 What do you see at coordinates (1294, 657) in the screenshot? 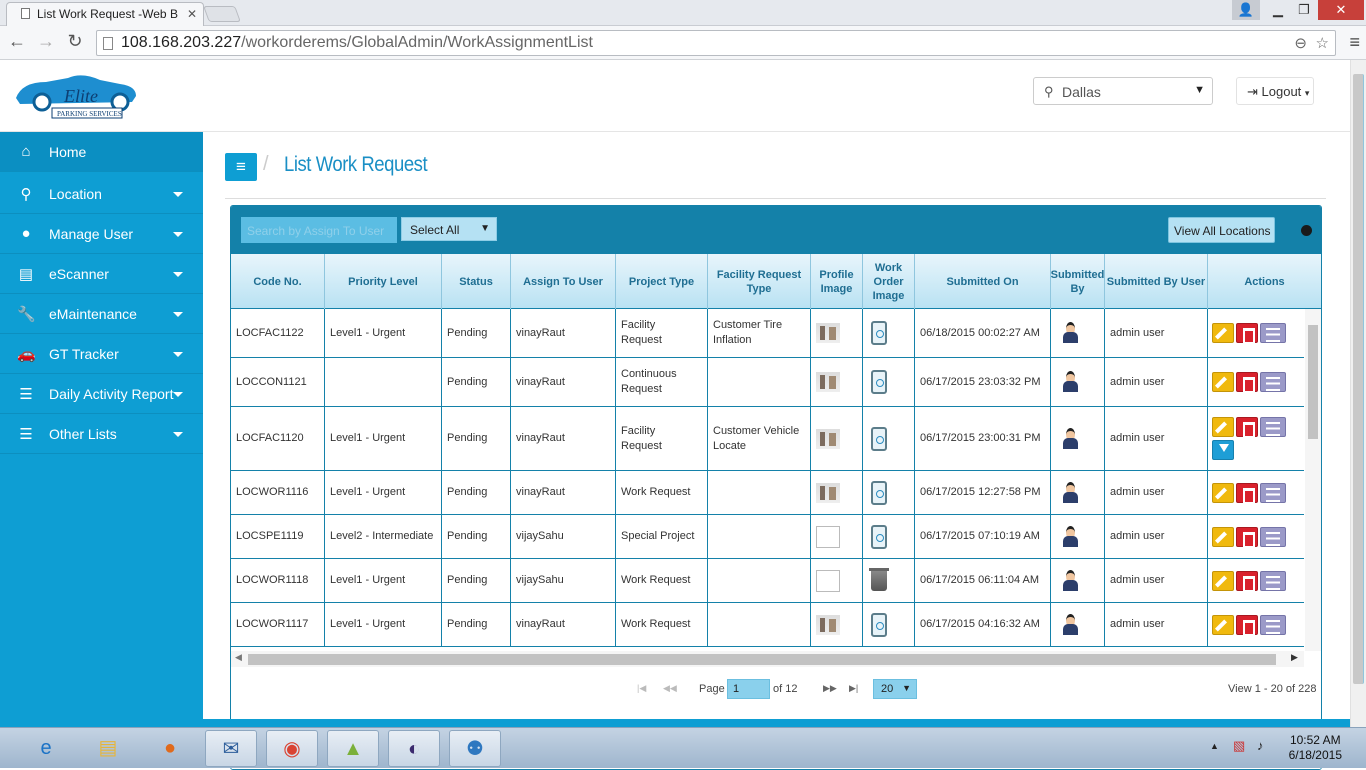
I see `scroll-right-icon: ▶` at bounding box center [1294, 657].